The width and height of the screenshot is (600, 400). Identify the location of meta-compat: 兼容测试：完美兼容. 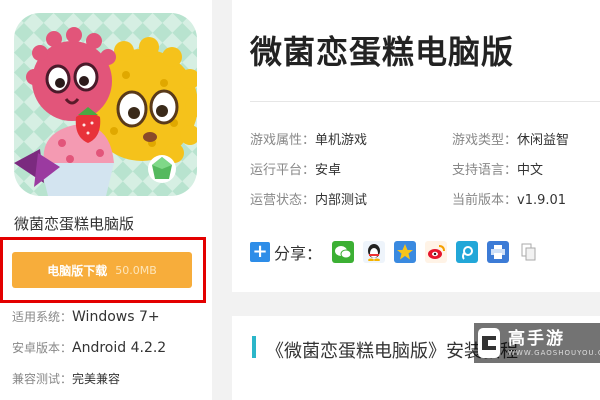
(66, 378).